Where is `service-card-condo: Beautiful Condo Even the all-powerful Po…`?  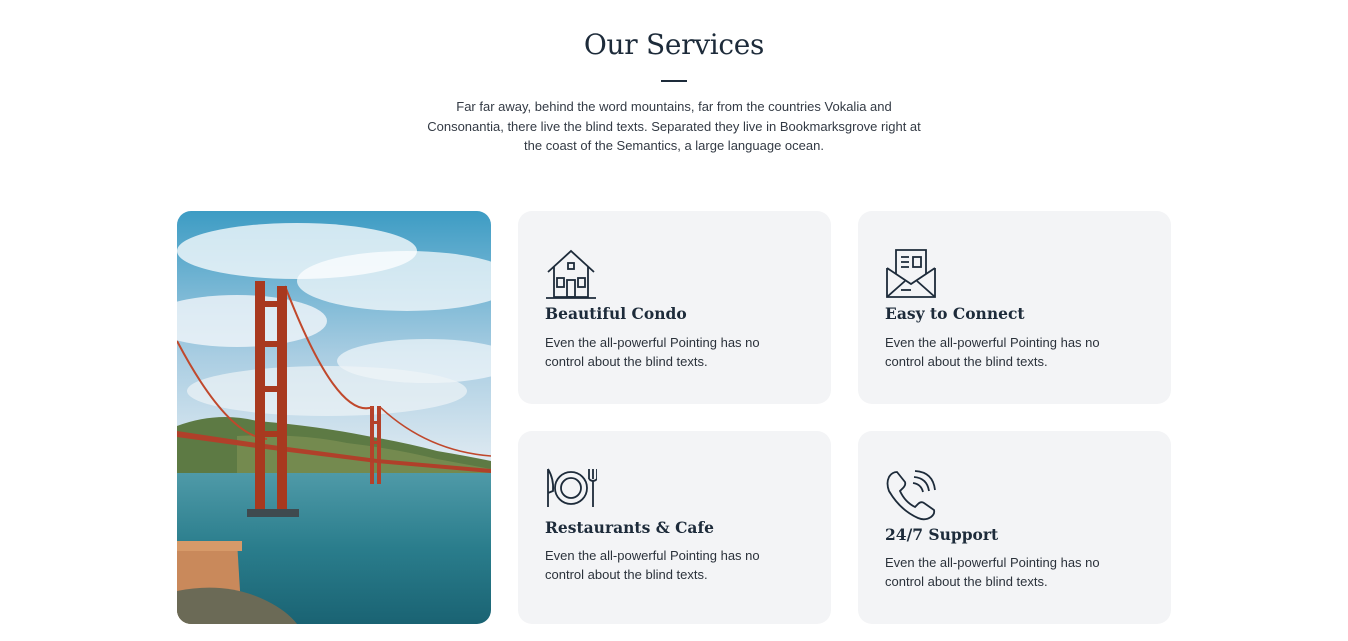 service-card-condo: Beautiful Condo Even the all-powerful Po… is located at coordinates (674, 307).